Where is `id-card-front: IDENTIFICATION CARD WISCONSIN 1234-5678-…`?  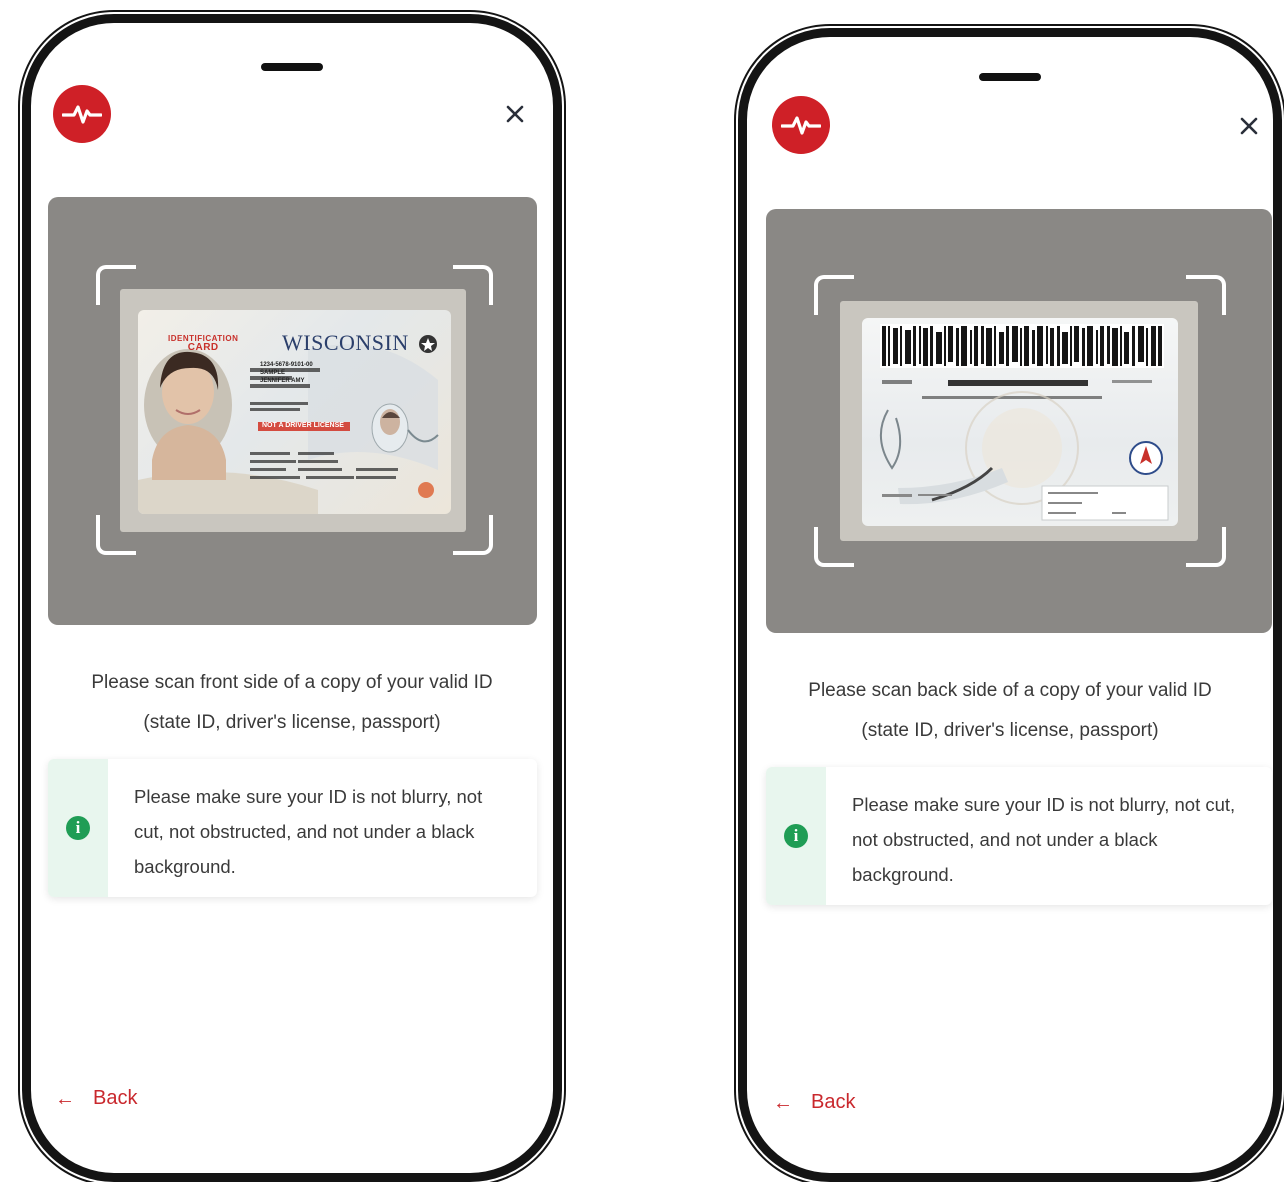 id-card-front: IDENTIFICATION CARD WISCONSIN 1234-5678-… is located at coordinates (294, 412).